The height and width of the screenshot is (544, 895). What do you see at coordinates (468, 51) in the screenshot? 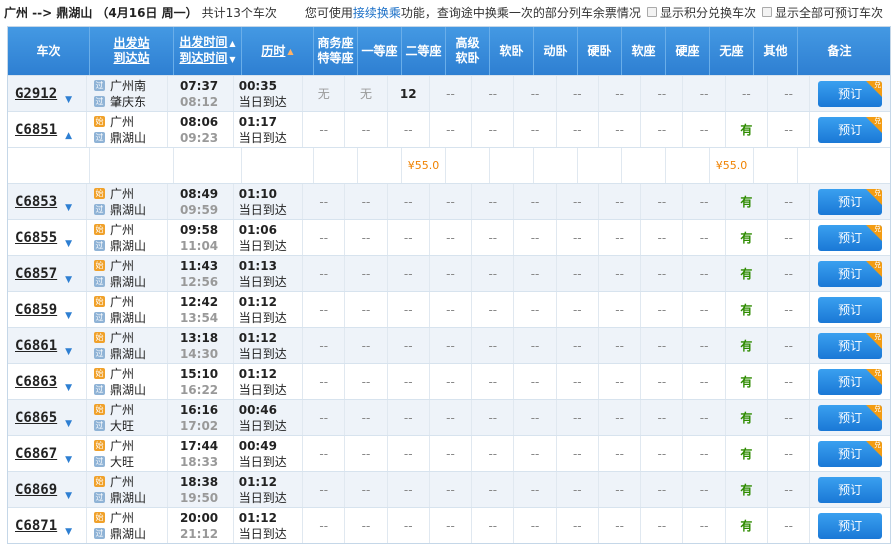
I see `col-deluxe-soft-sleeper: 高级 软卧` at bounding box center [468, 51].